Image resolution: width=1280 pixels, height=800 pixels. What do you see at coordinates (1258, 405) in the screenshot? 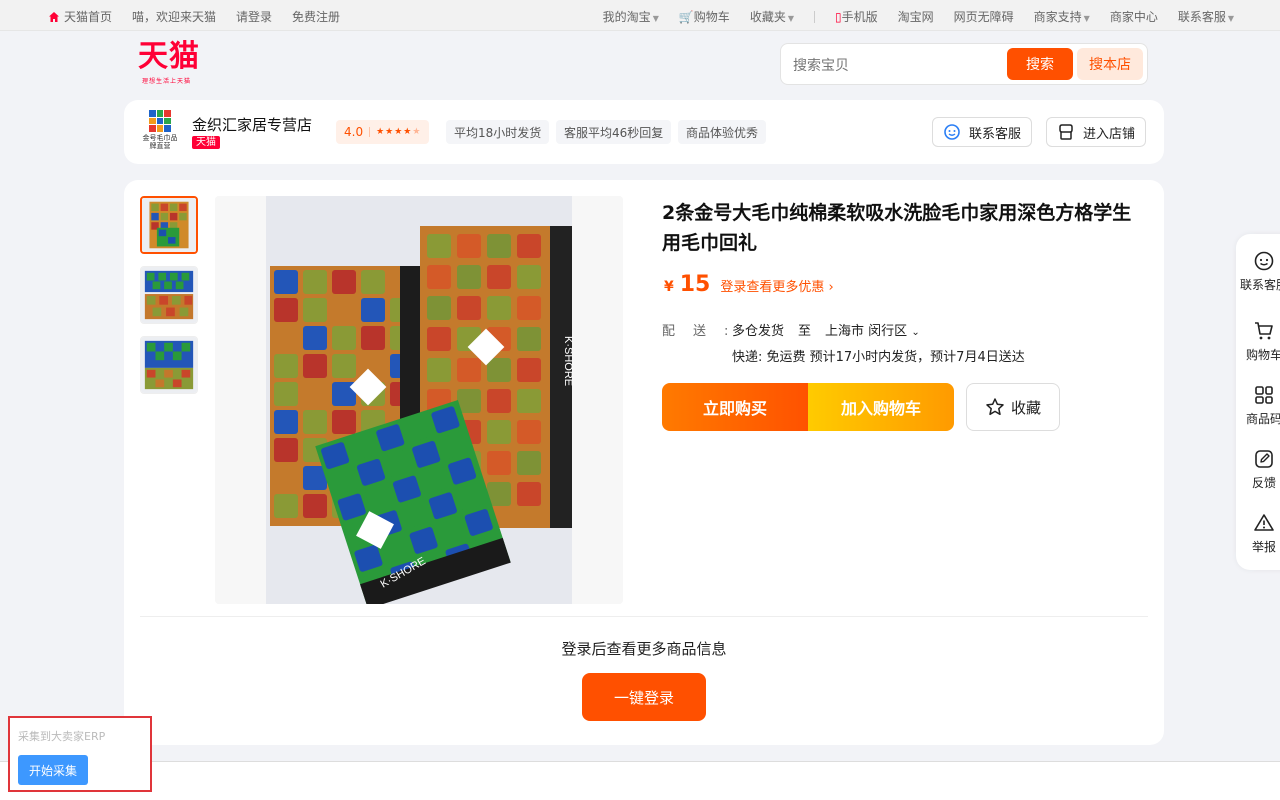
I see `float-product-code: 商品码` at bounding box center [1258, 405].